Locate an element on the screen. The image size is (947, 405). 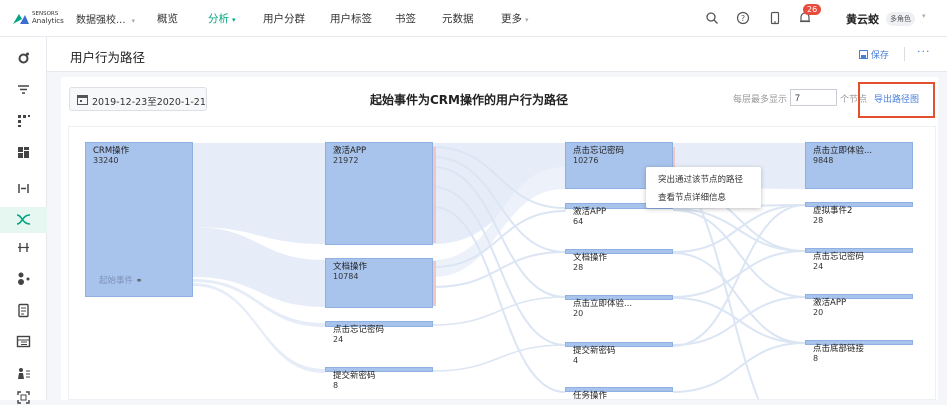
nav-bookmarks: 书签 is located at coordinates (405, 18).